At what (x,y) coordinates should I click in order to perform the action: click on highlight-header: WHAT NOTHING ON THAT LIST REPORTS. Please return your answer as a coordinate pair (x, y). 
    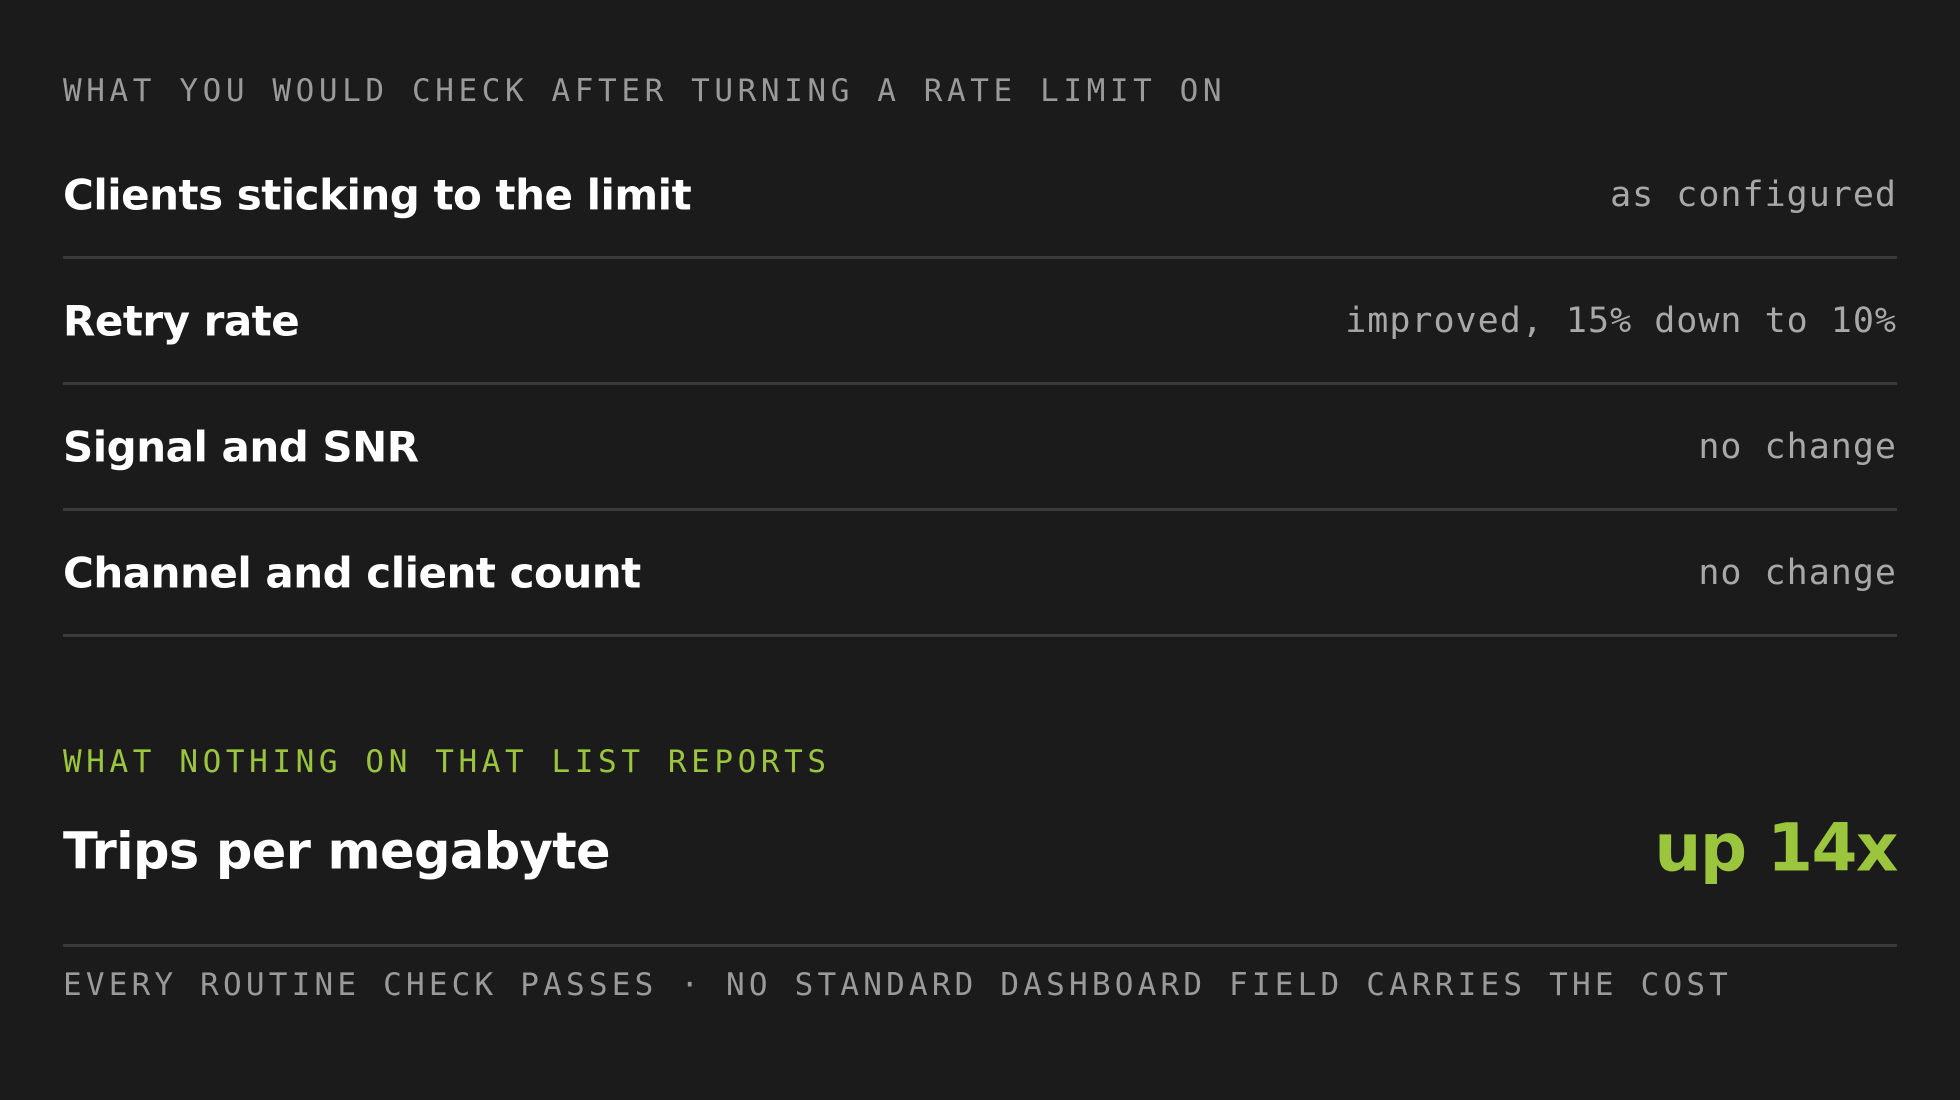
    Looking at the image, I should click on (447, 762).